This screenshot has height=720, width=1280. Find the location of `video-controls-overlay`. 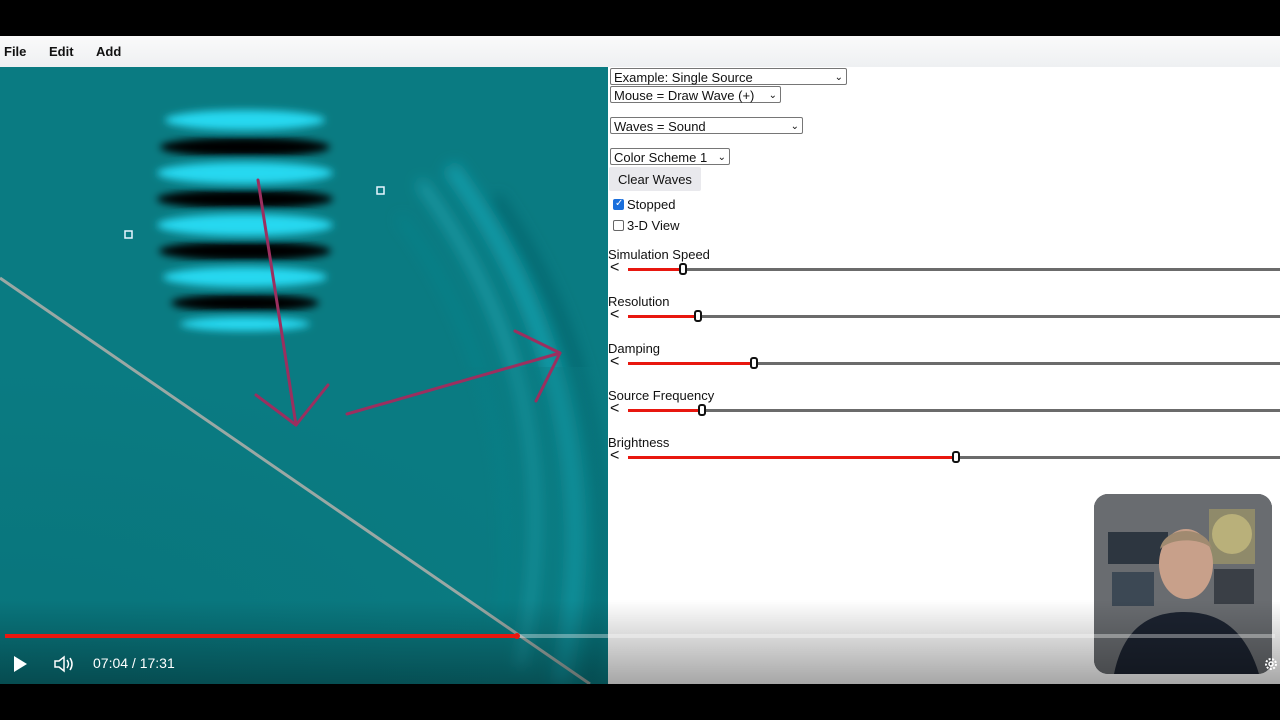

video-controls-overlay is located at coordinates (640, 642).